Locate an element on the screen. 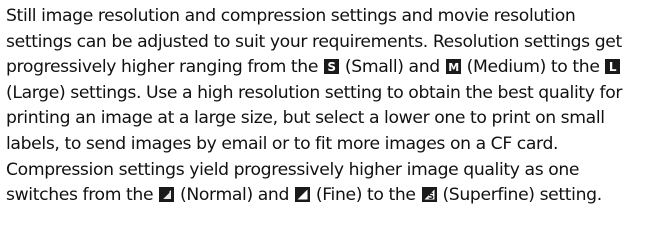 This screenshot has height=241, width=652. normal-compression-icon is located at coordinates (167, 195).